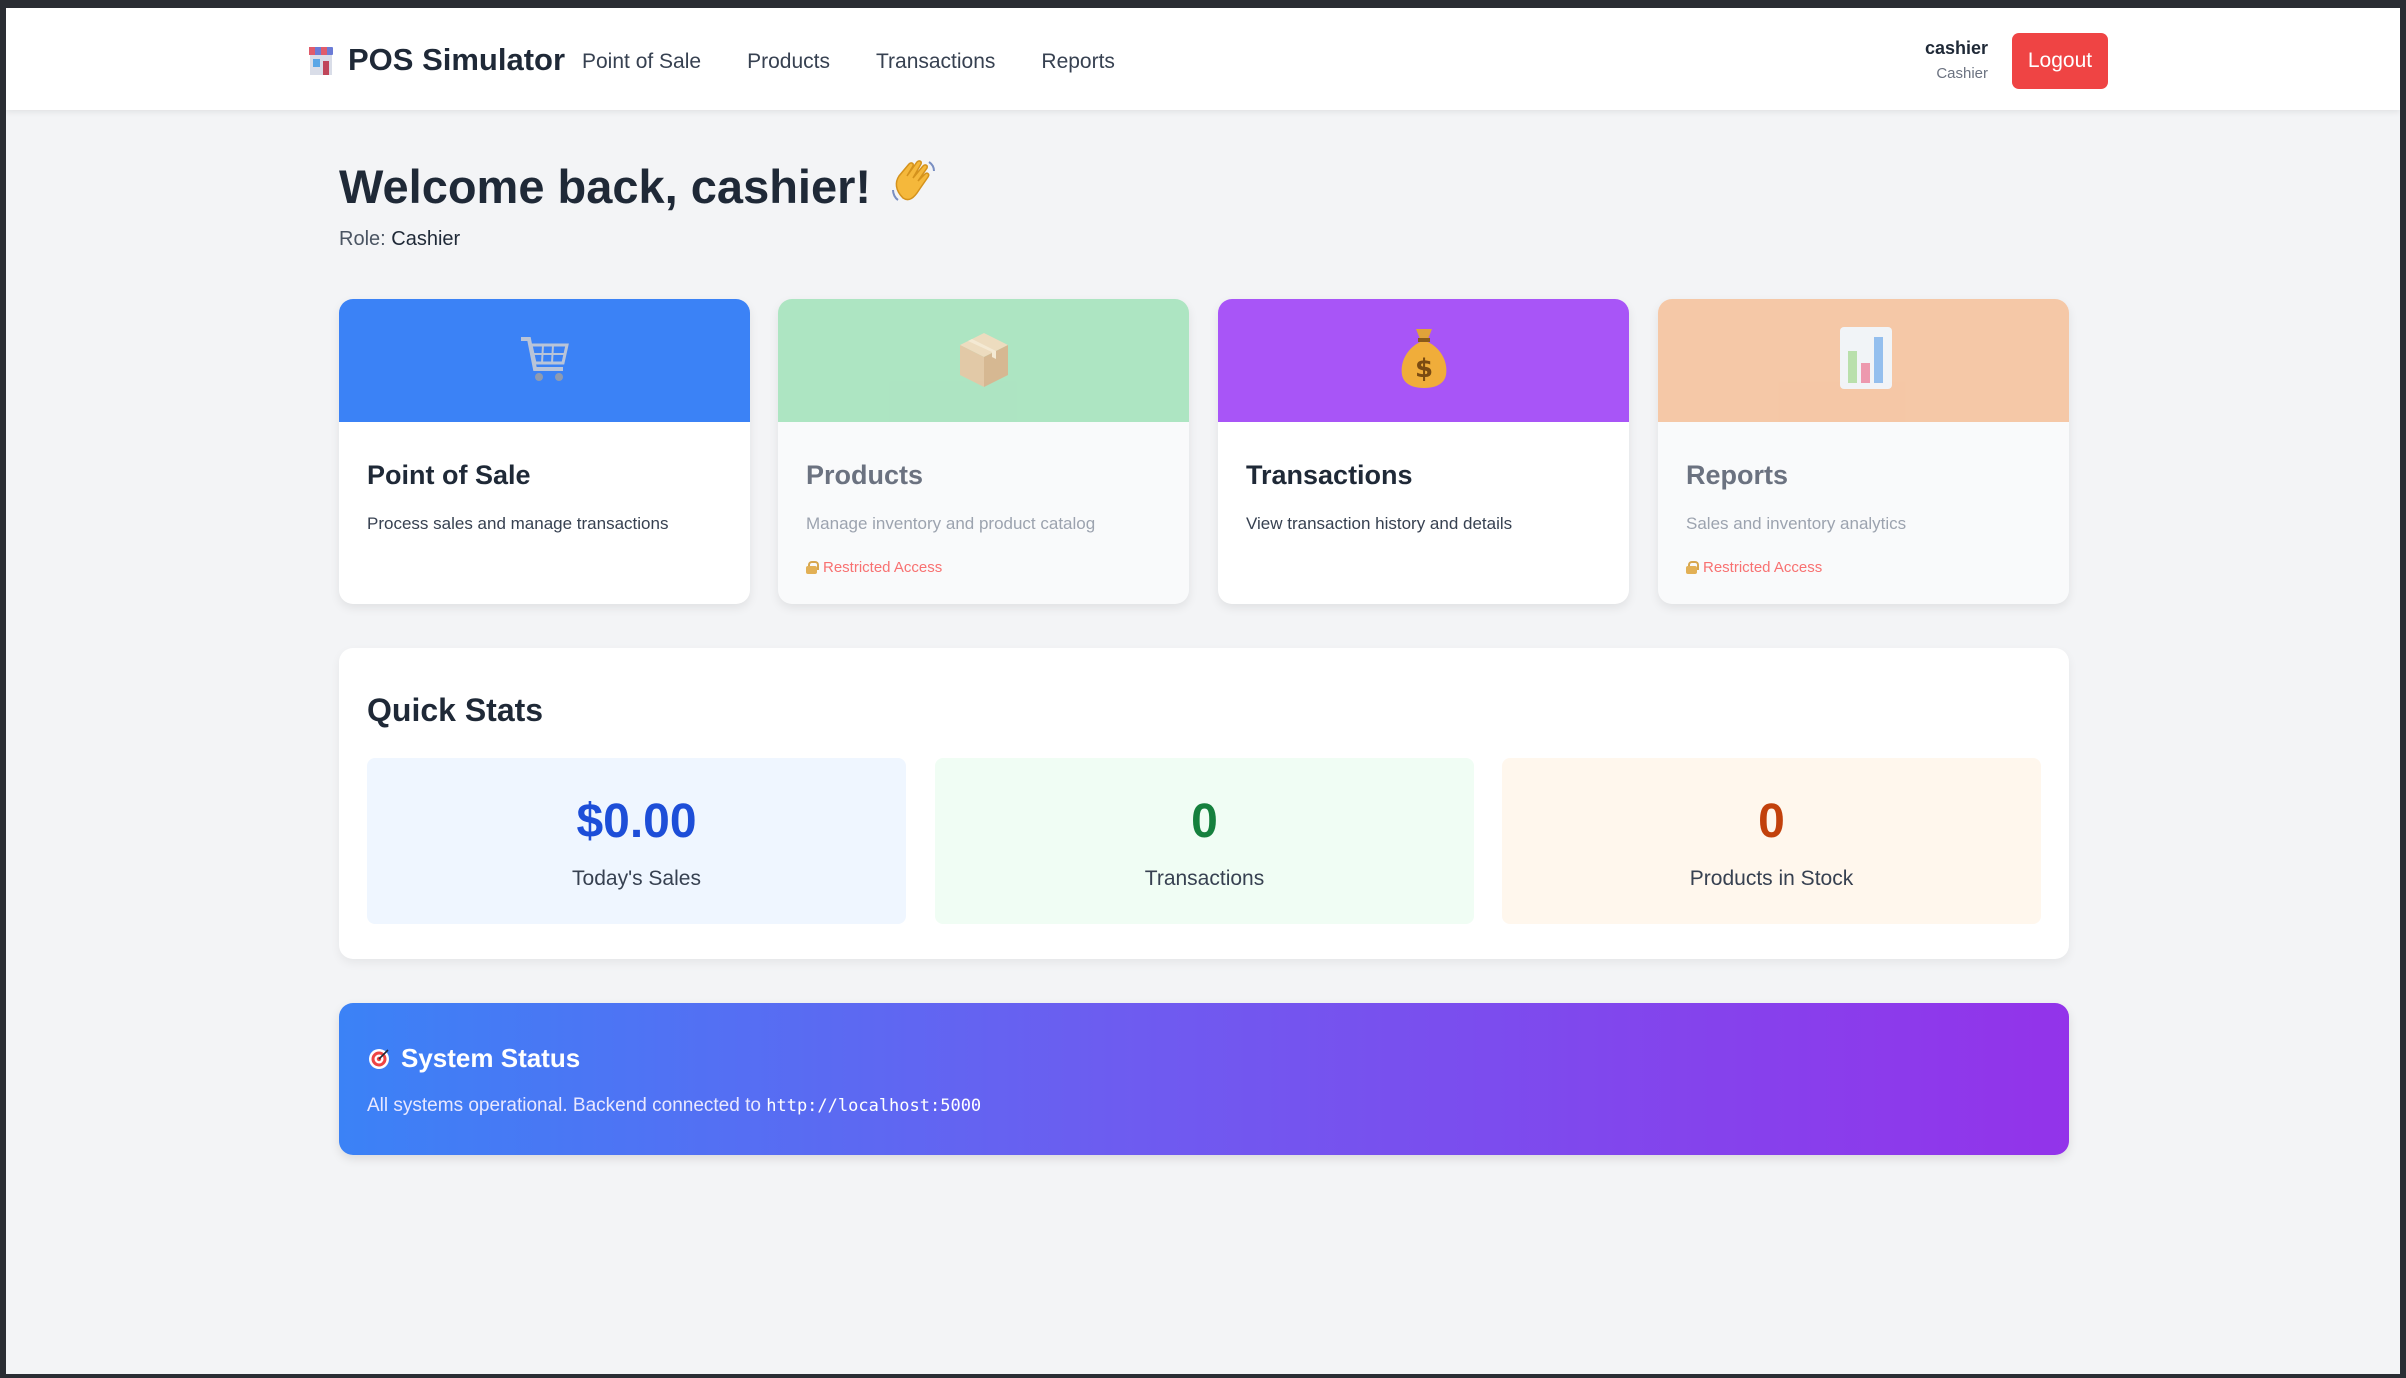  I want to click on nav-products: Products, so click(788, 62).